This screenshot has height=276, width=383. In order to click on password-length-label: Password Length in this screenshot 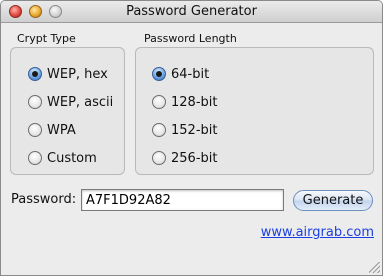, I will do `click(190, 38)`.